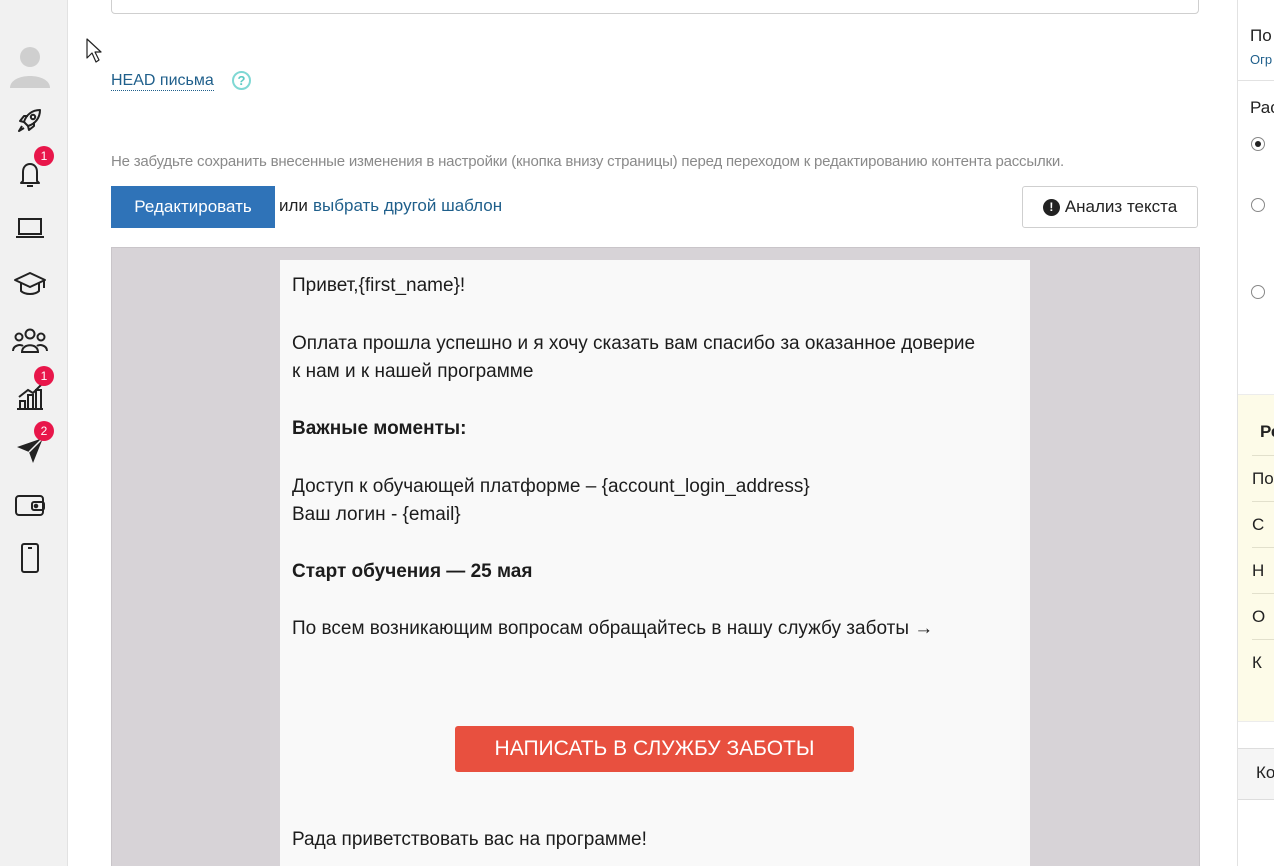 The height and width of the screenshot is (866, 1274). I want to click on wallet-icon, so click(30, 505).